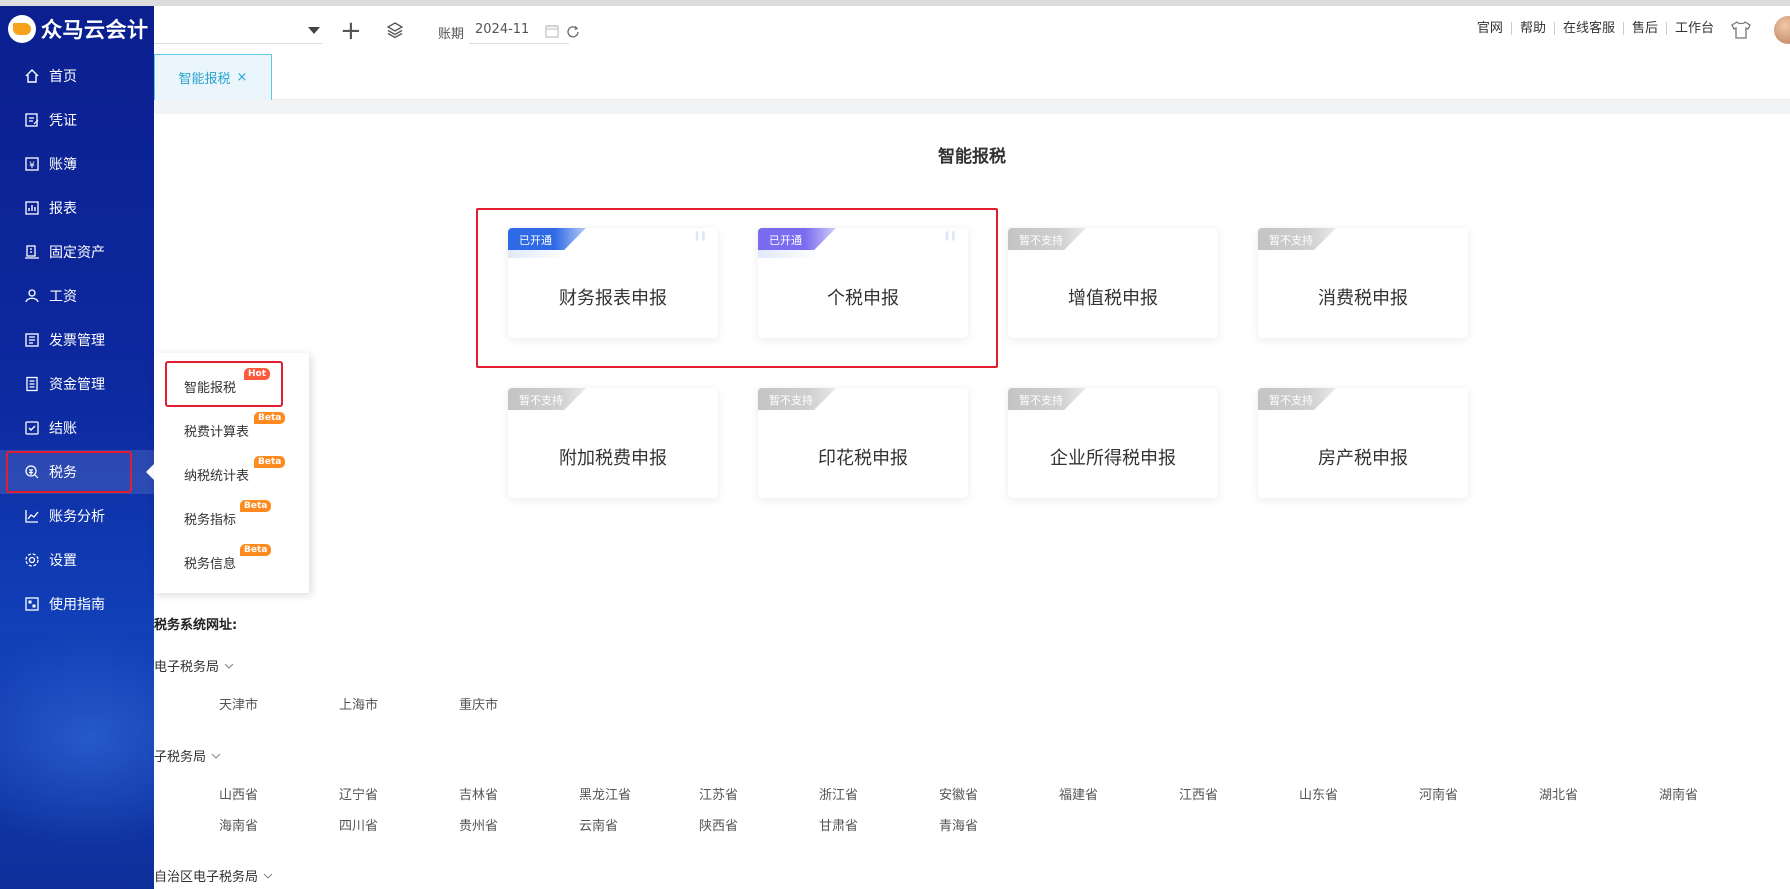 The image size is (1790, 889). I want to click on sidebar-item-report: 报表, so click(77, 208).